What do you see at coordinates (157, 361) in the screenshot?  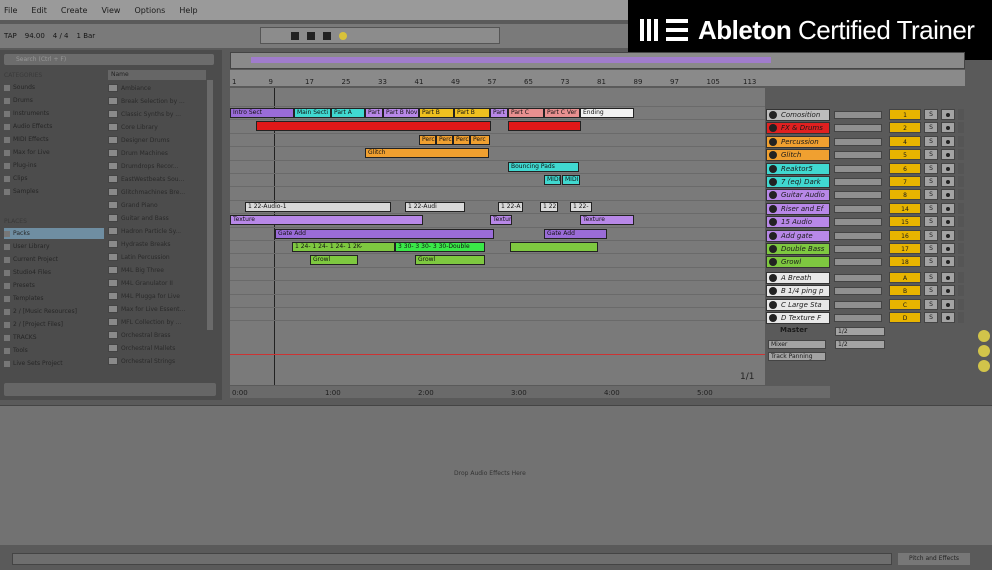 I see `file-item: Orchestral Strings` at bounding box center [157, 361].